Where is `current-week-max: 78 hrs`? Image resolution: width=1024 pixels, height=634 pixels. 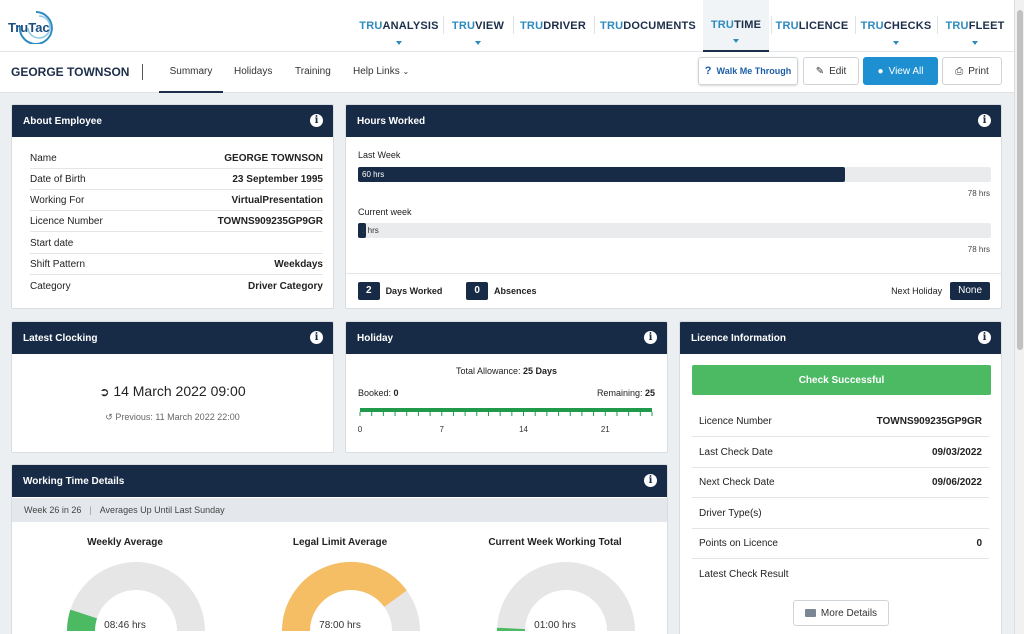 current-week-max: 78 hrs is located at coordinates (978, 249).